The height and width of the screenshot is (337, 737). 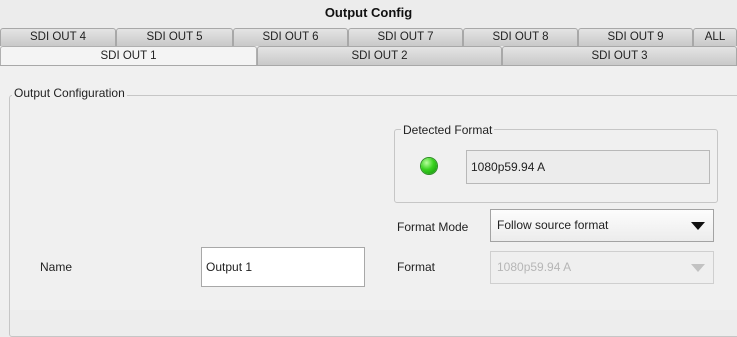 I want to click on format-mode-select: Follow source format, so click(x=602, y=225).